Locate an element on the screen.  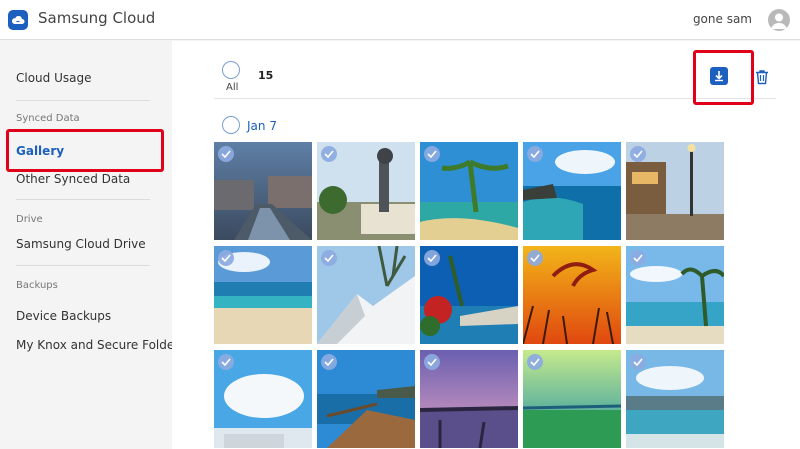
sidebar-item-samsung-cloud-drive: Samsung Cloud Drive is located at coordinates (81, 244).